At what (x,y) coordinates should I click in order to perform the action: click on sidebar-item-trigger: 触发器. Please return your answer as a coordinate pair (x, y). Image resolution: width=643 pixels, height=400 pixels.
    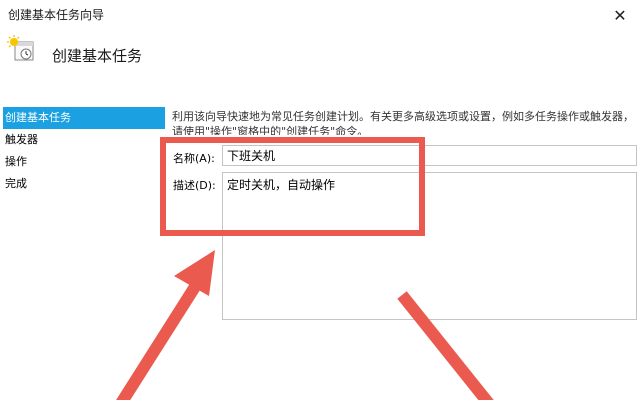
    Looking at the image, I should click on (84, 140).